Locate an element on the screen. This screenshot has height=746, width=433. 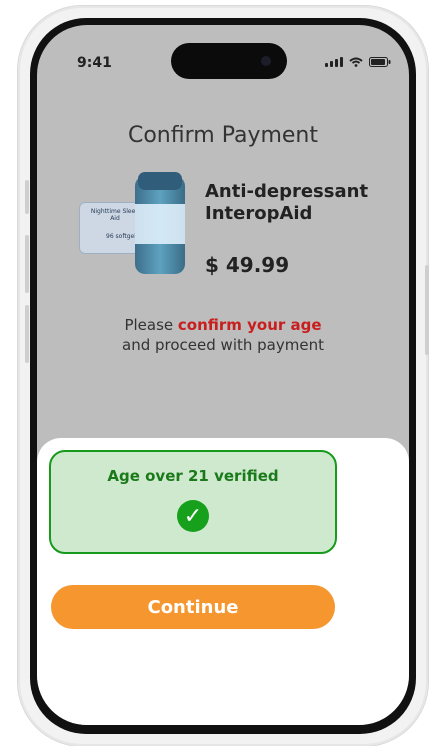
age-notice-suffix: and proceed with payment is located at coordinates (223, 345).